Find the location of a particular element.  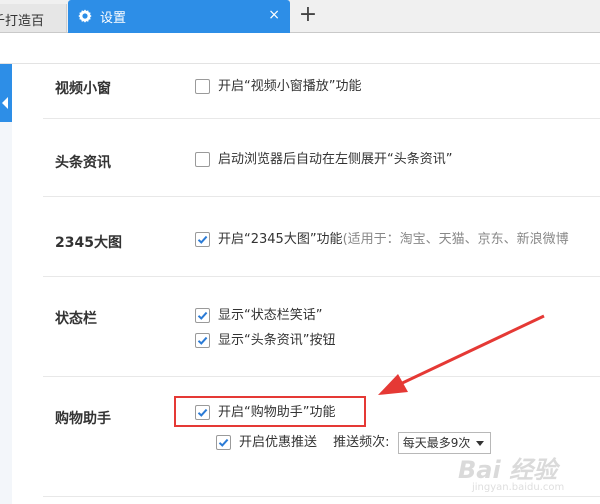

watermark-url: jingyan.baidu.com is located at coordinates (518, 487).